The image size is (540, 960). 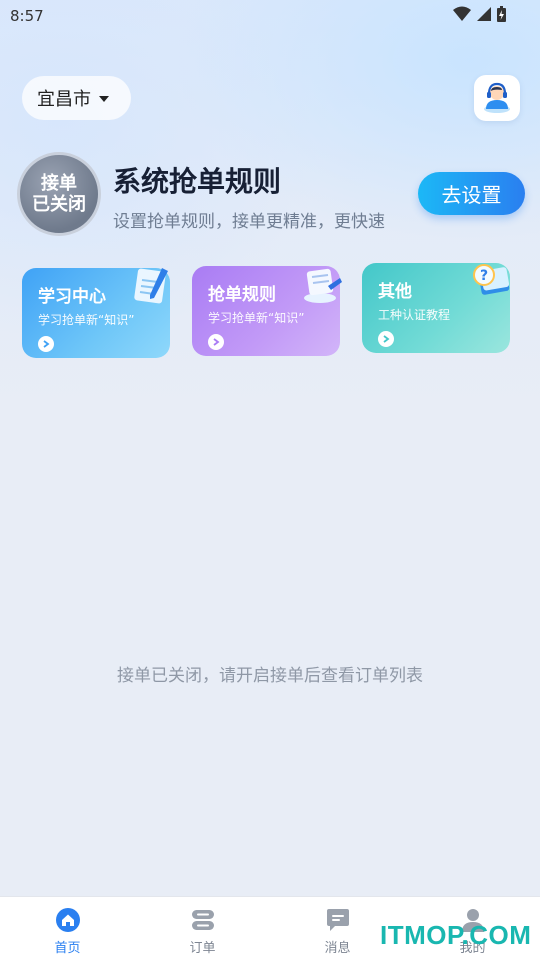 I want to click on nav-label: 消息, so click(x=337, y=948).